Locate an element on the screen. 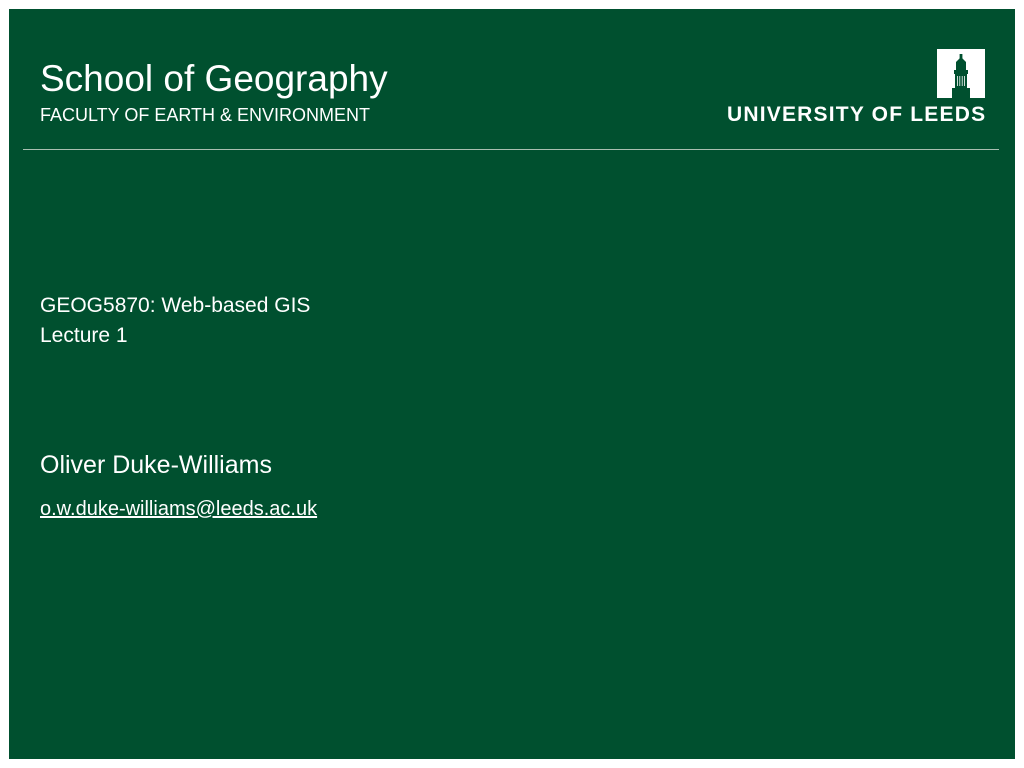  school-title: School of Geography is located at coordinates (214, 78).